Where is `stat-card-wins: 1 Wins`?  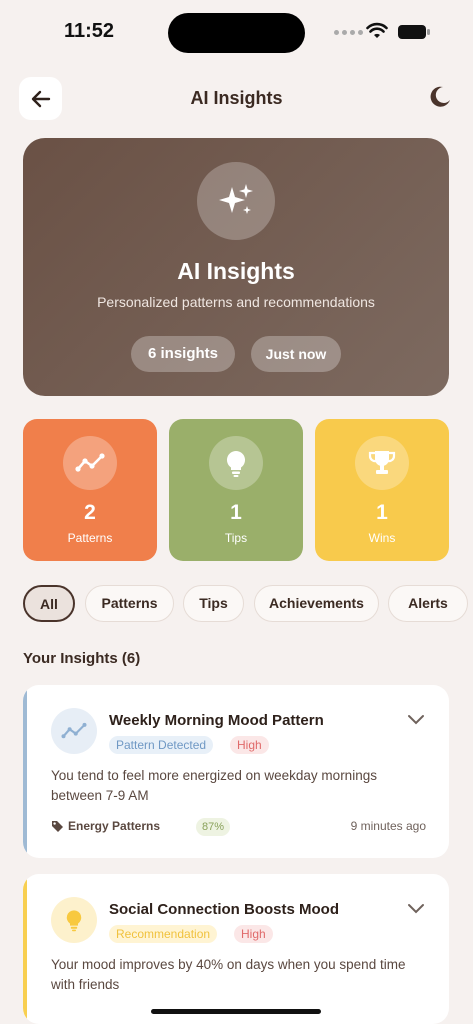
stat-card-wins: 1 Wins is located at coordinates (382, 490).